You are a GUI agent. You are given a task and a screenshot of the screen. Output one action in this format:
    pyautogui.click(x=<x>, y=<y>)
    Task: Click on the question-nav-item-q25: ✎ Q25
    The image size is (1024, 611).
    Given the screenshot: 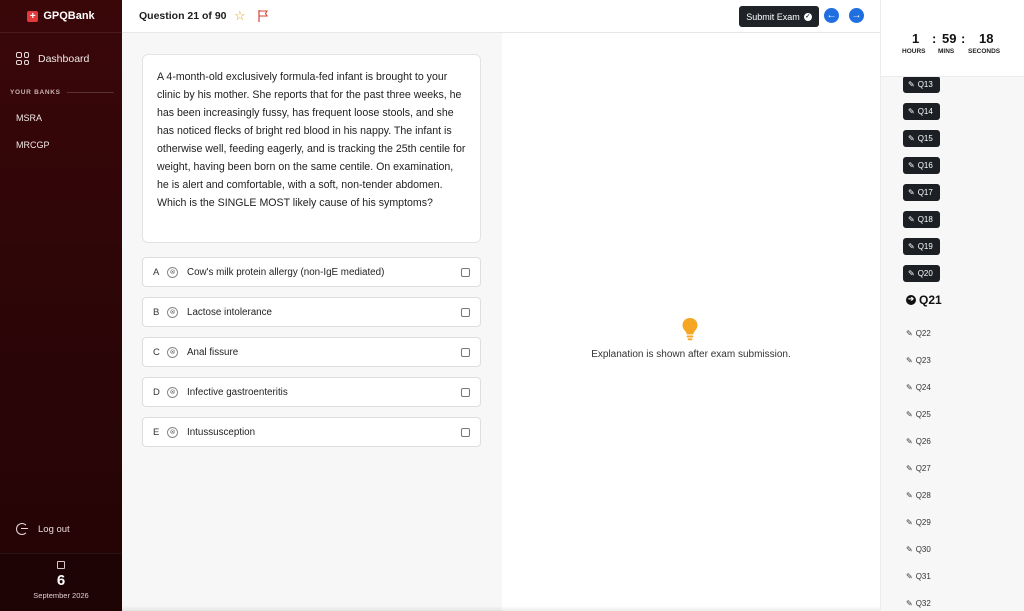 What is the action you would take?
    pyautogui.click(x=918, y=414)
    